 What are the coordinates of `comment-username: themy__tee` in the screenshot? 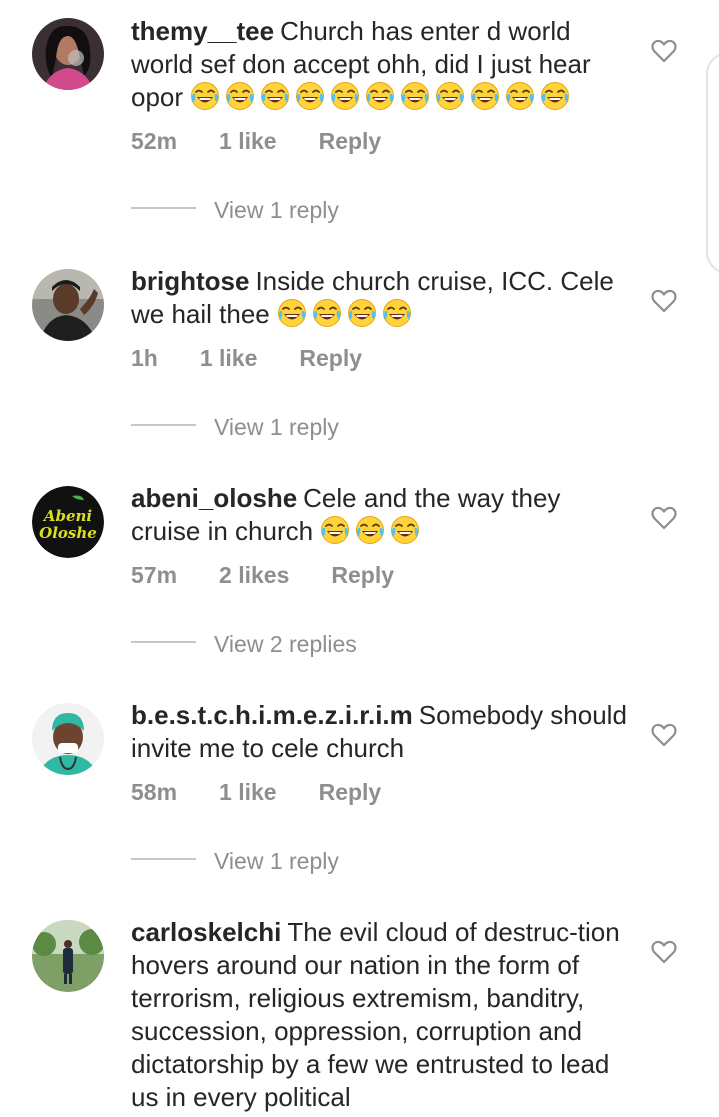 It's located at (202, 31).